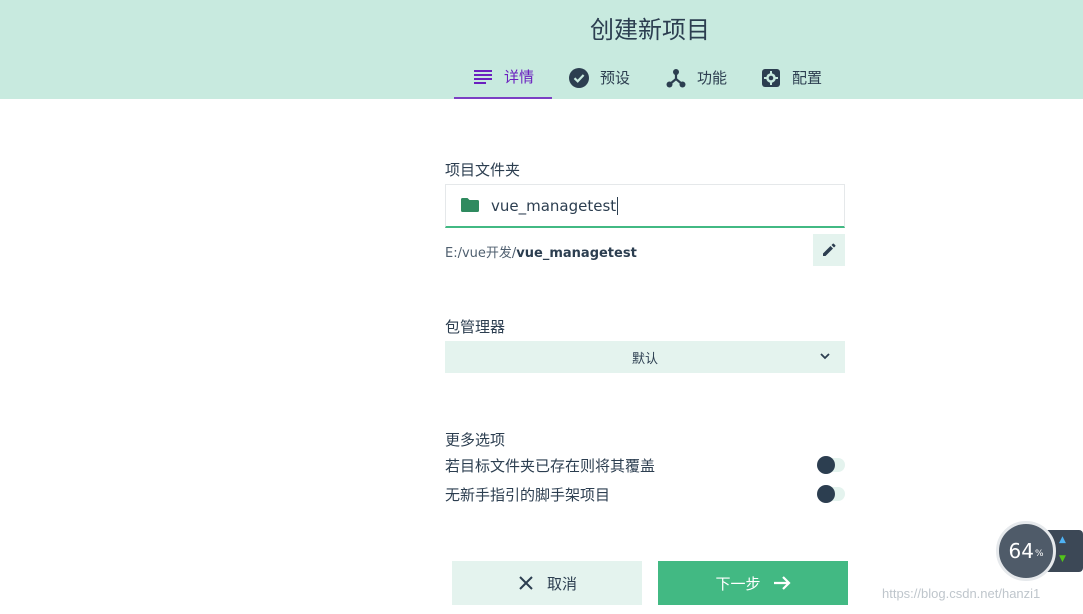 Image resolution: width=1083 pixels, height=614 pixels. I want to click on tab-details: 详情, so click(503, 77).